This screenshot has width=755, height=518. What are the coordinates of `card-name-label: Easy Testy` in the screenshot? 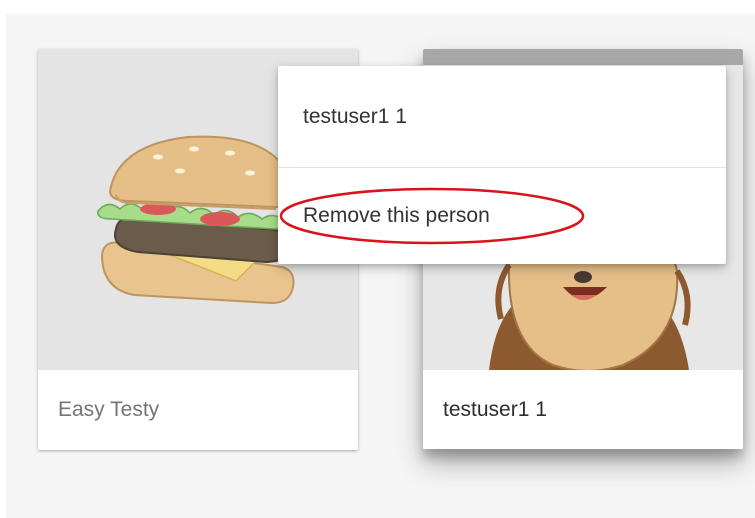 It's located at (109, 409).